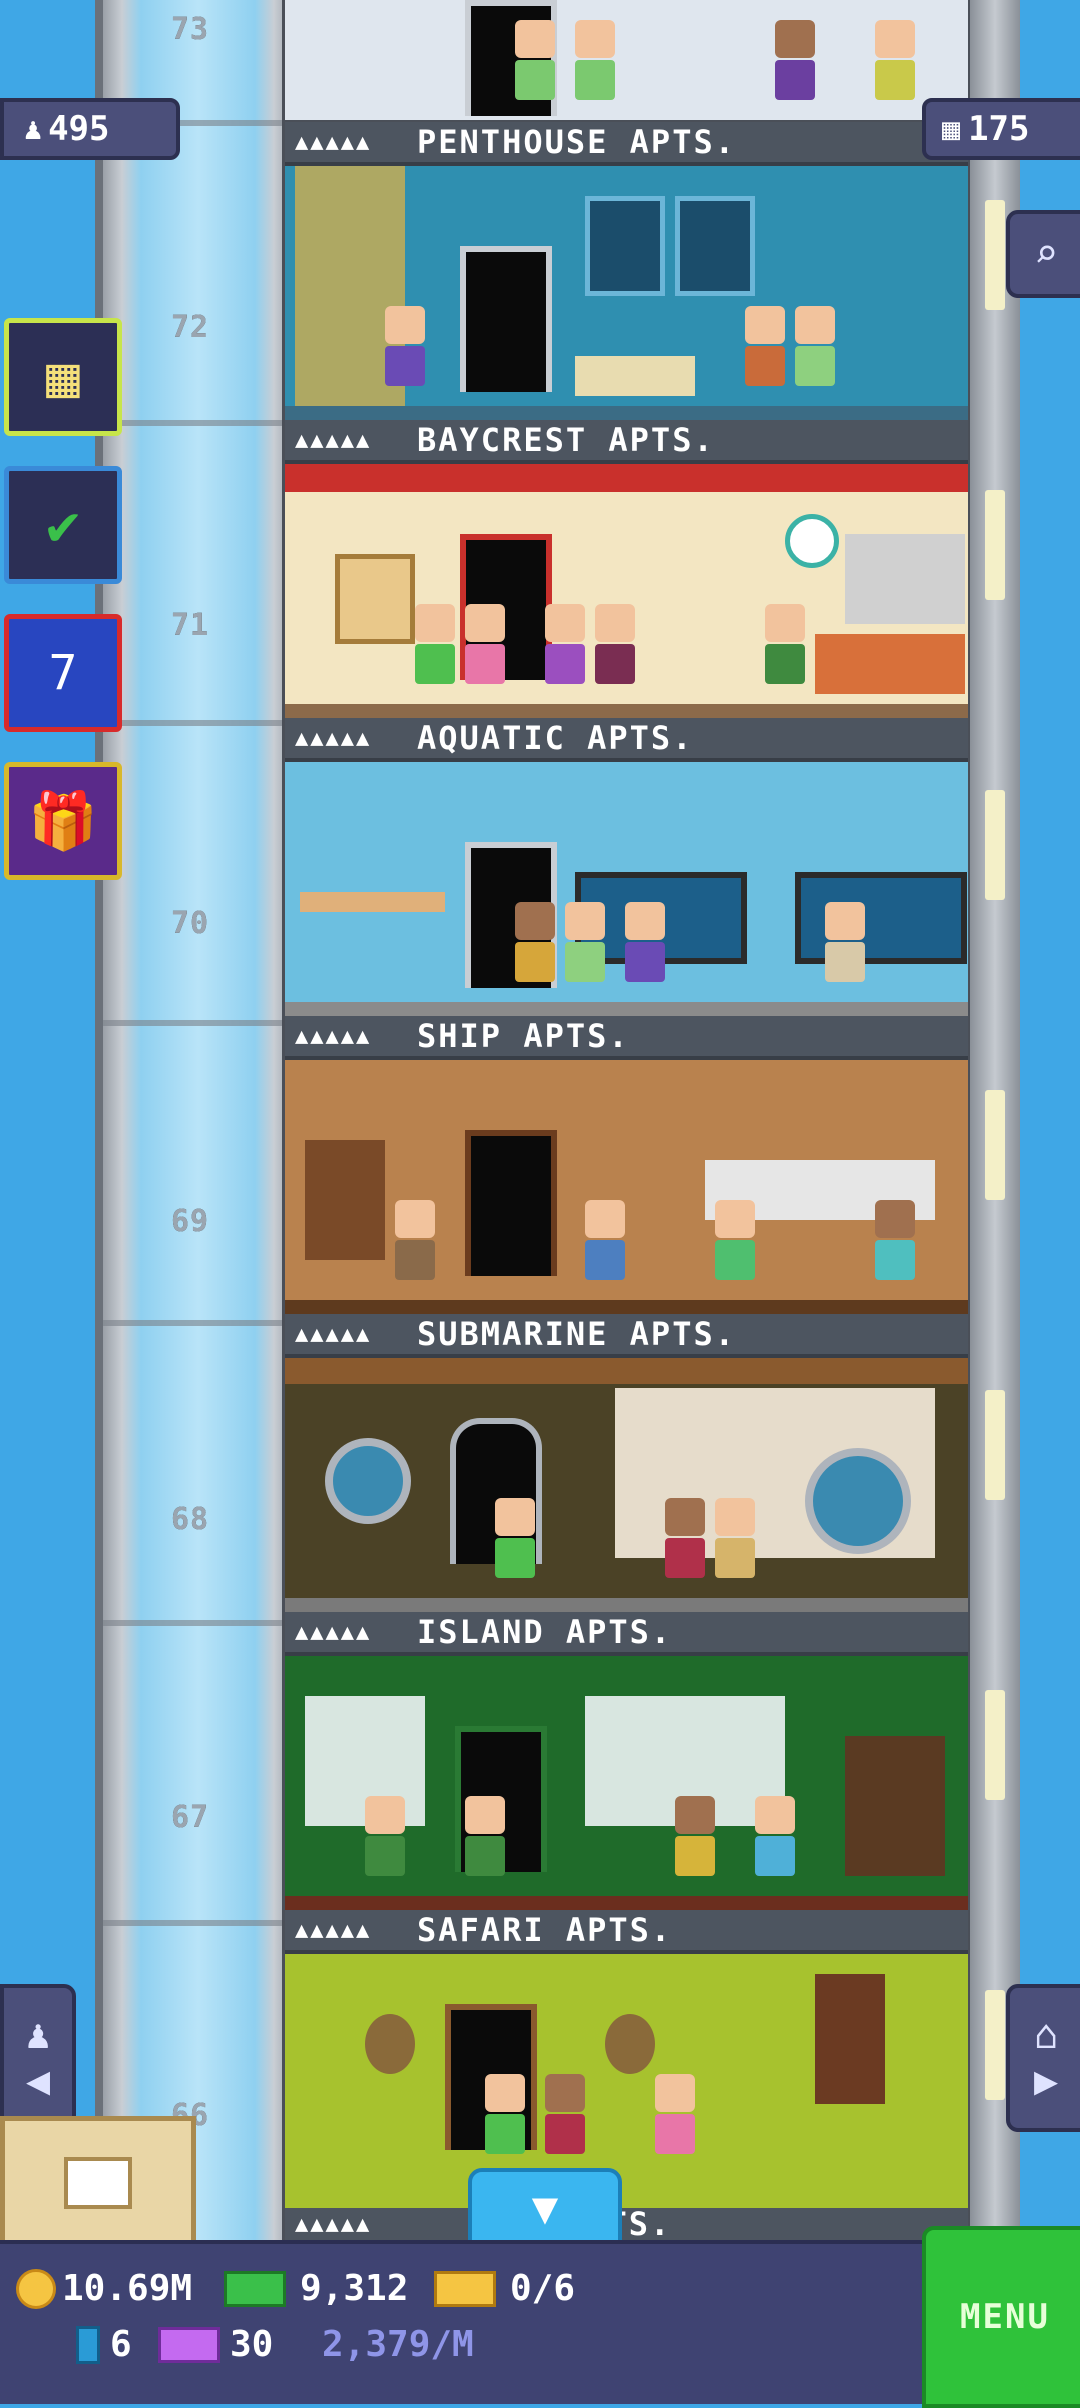 This screenshot has height=2408, width=1080. Describe the element at coordinates (88, 2344) in the screenshot. I see `bux-icon` at that location.